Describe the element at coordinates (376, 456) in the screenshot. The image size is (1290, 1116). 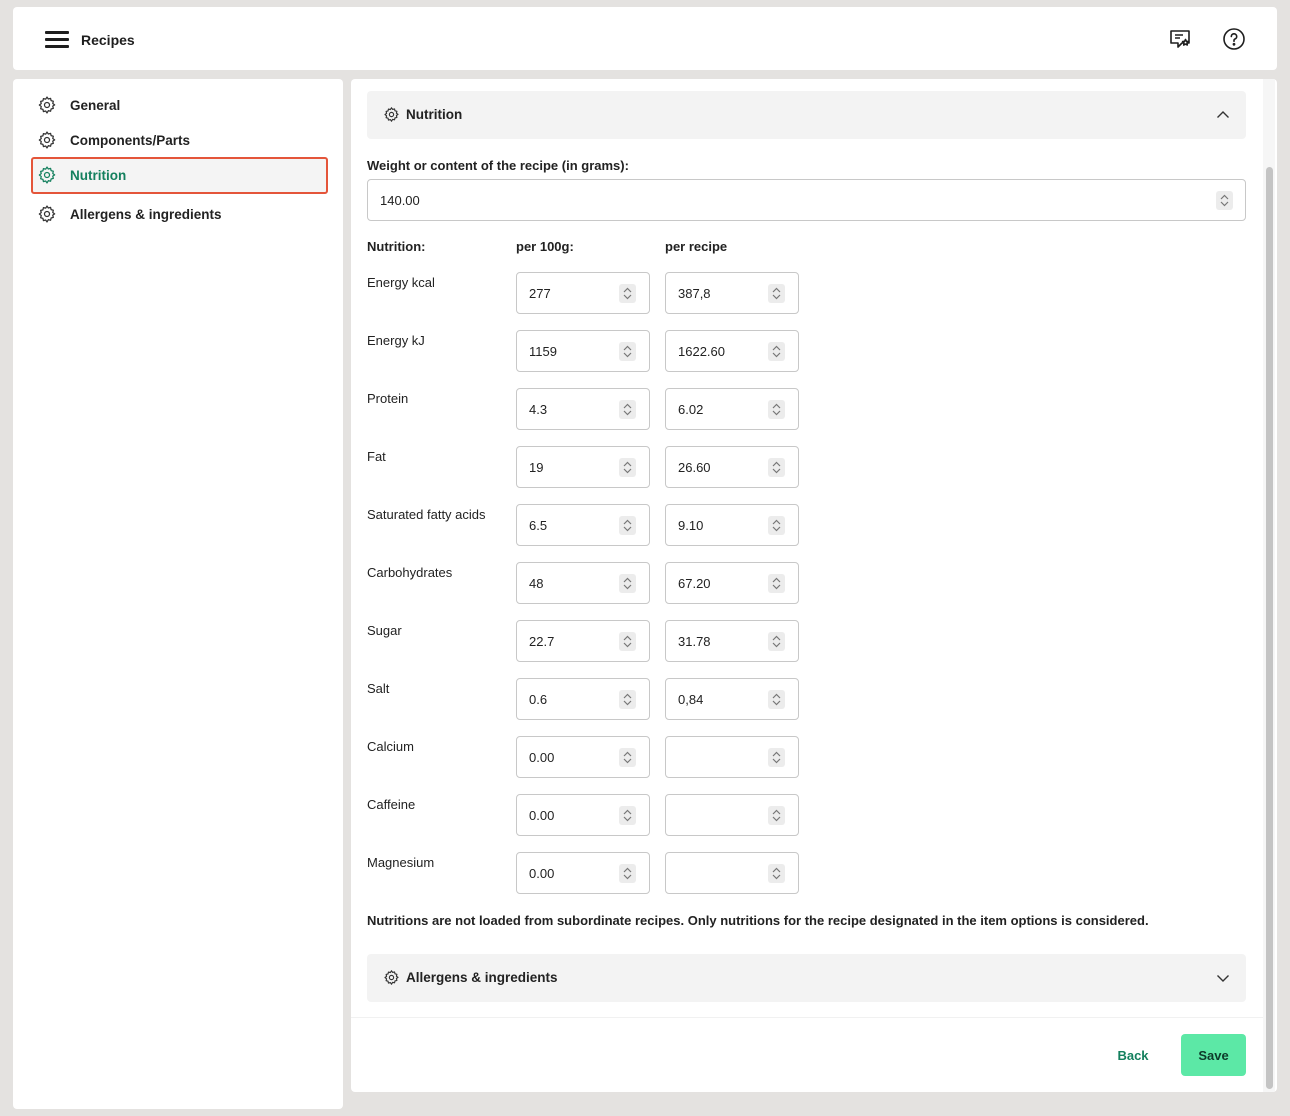
I see `nutrition-label: Fat` at that location.